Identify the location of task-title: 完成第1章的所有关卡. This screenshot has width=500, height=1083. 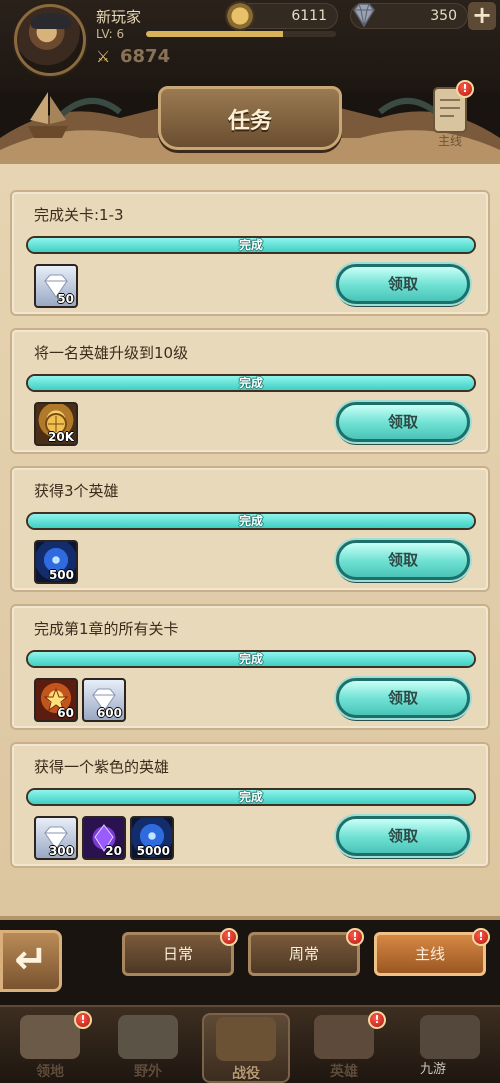
(106, 629).